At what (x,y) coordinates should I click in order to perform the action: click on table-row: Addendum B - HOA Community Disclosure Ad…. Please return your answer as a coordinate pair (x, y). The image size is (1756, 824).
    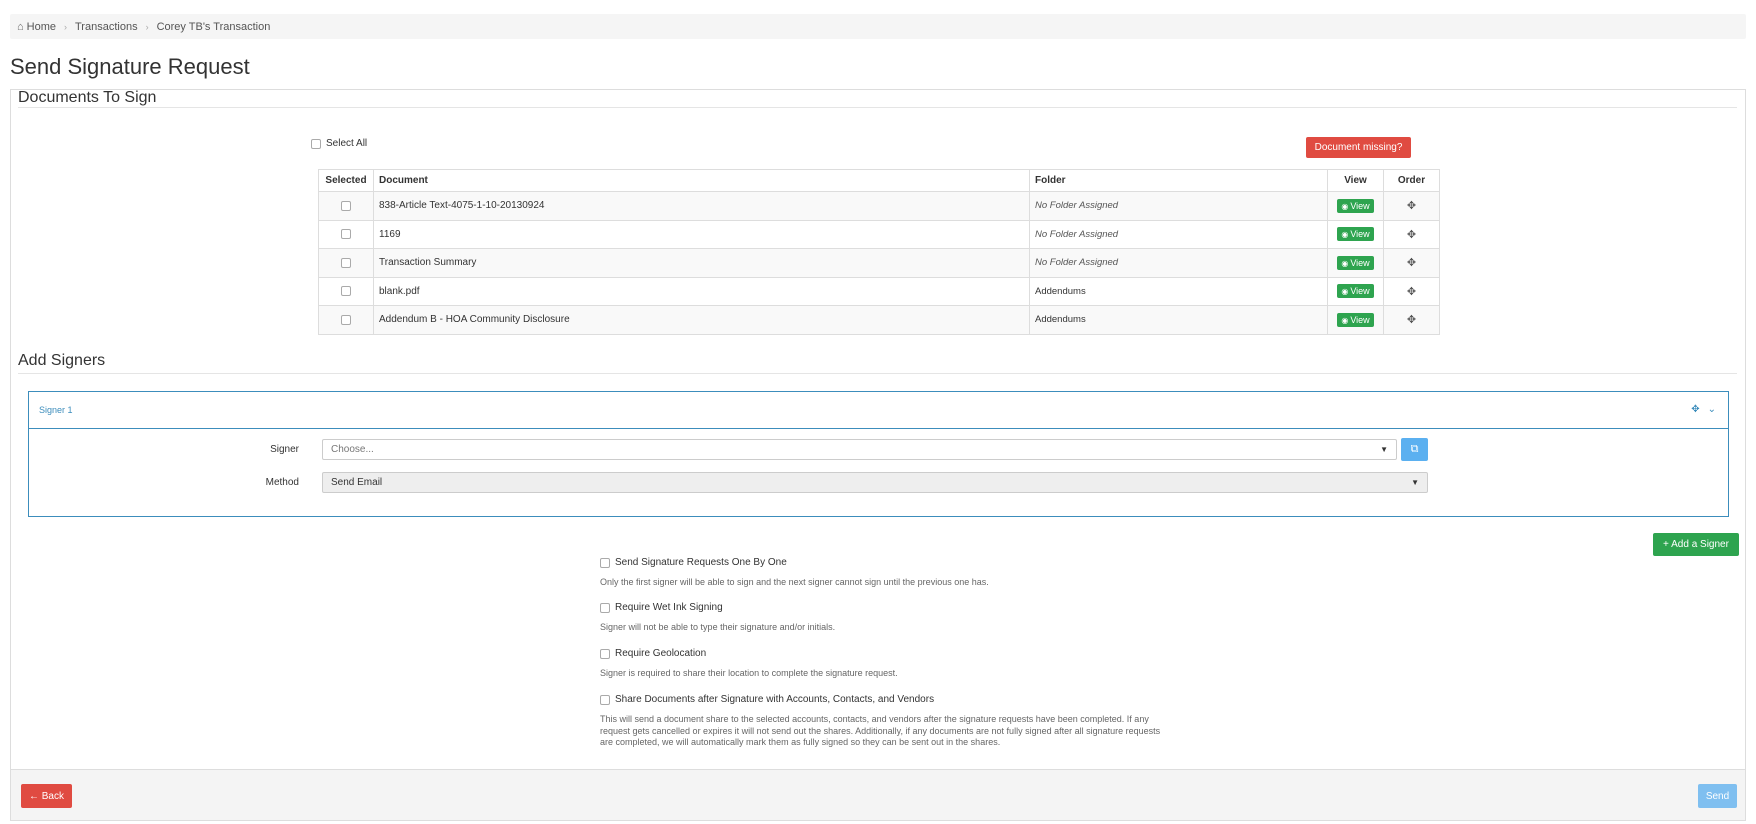
    Looking at the image, I should click on (879, 320).